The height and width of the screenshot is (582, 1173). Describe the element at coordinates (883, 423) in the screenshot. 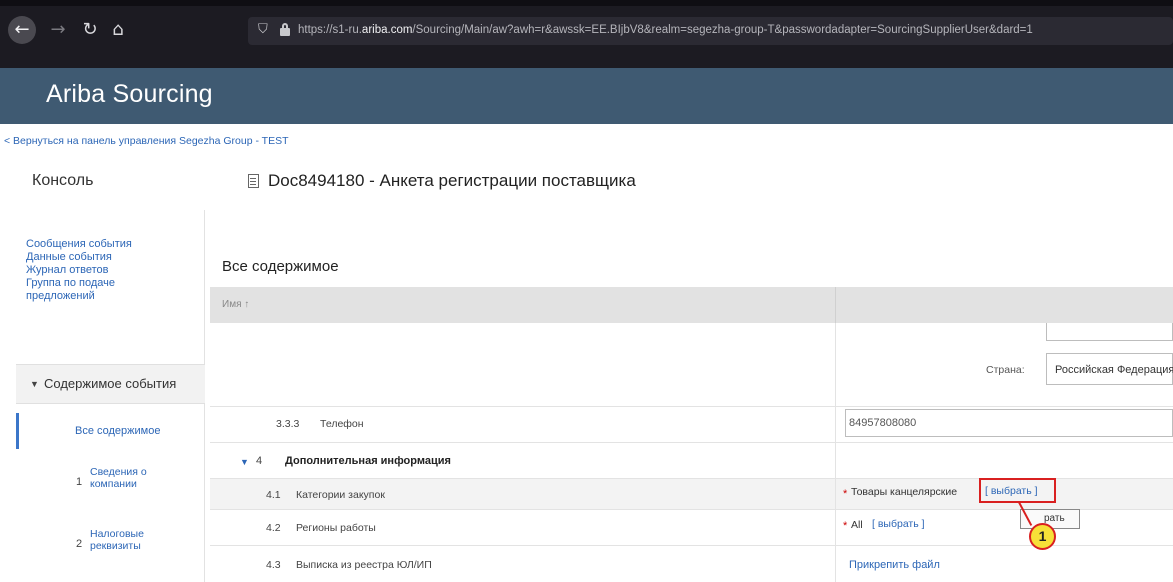

I see `phone-value: 84957808080` at that location.